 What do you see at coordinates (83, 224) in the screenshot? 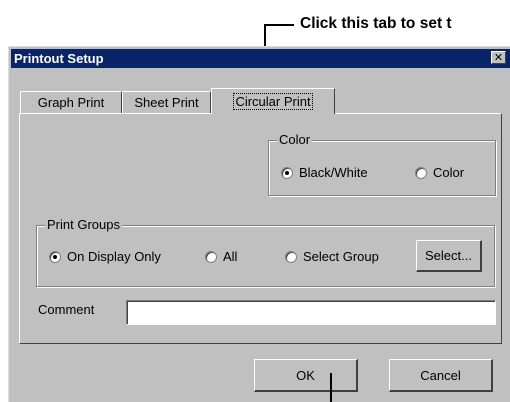
I see `print-groups-label: Print Groups` at bounding box center [83, 224].